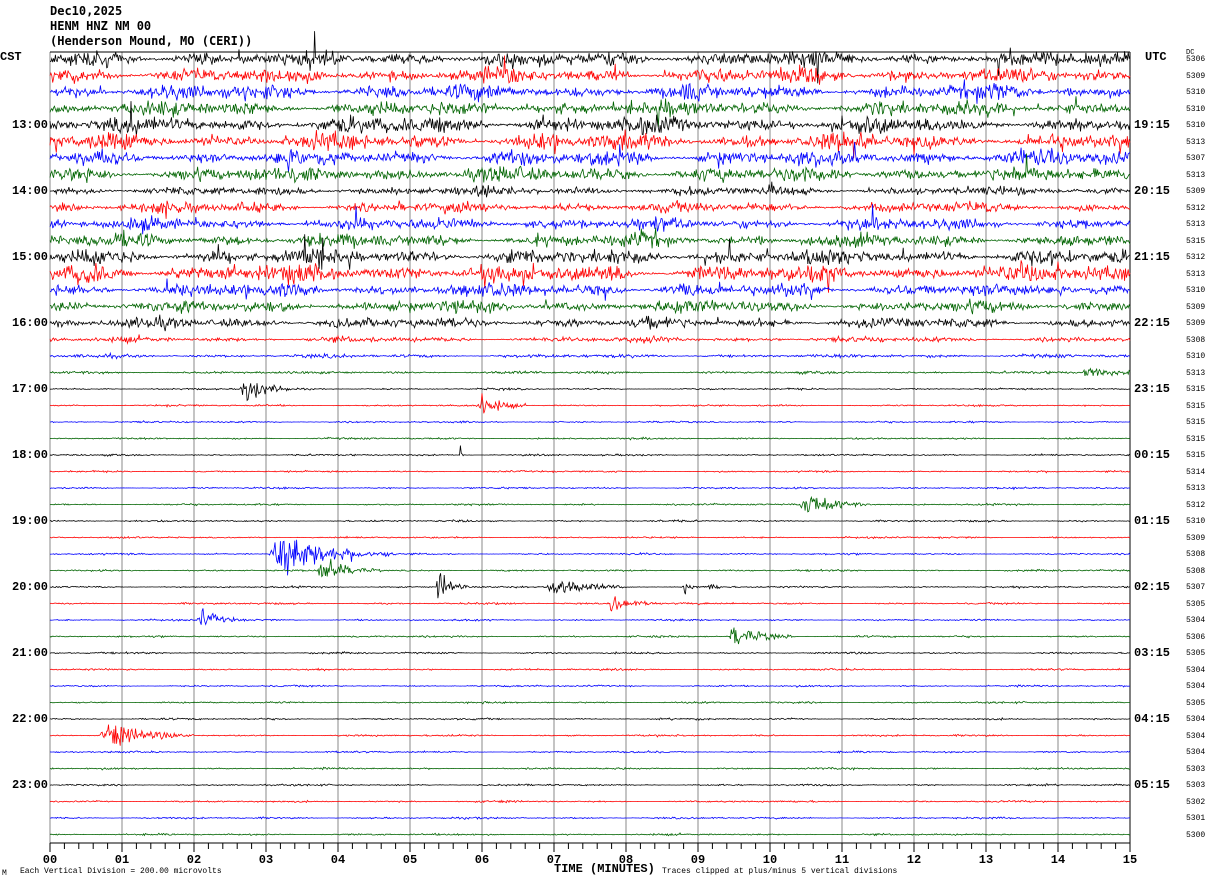  I want to click on x-tick-label: 04, so click(338, 860).